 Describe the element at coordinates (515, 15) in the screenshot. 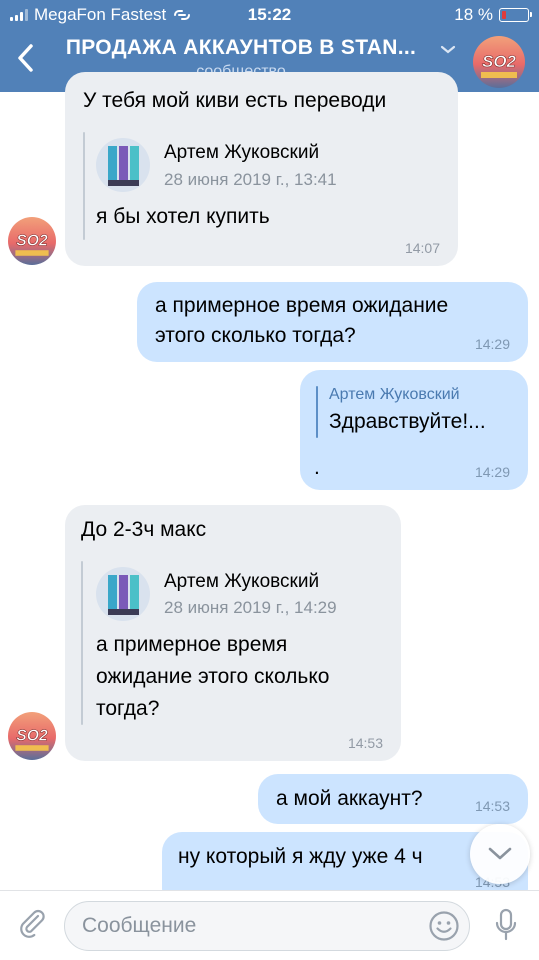

I see `battery-icon` at that location.